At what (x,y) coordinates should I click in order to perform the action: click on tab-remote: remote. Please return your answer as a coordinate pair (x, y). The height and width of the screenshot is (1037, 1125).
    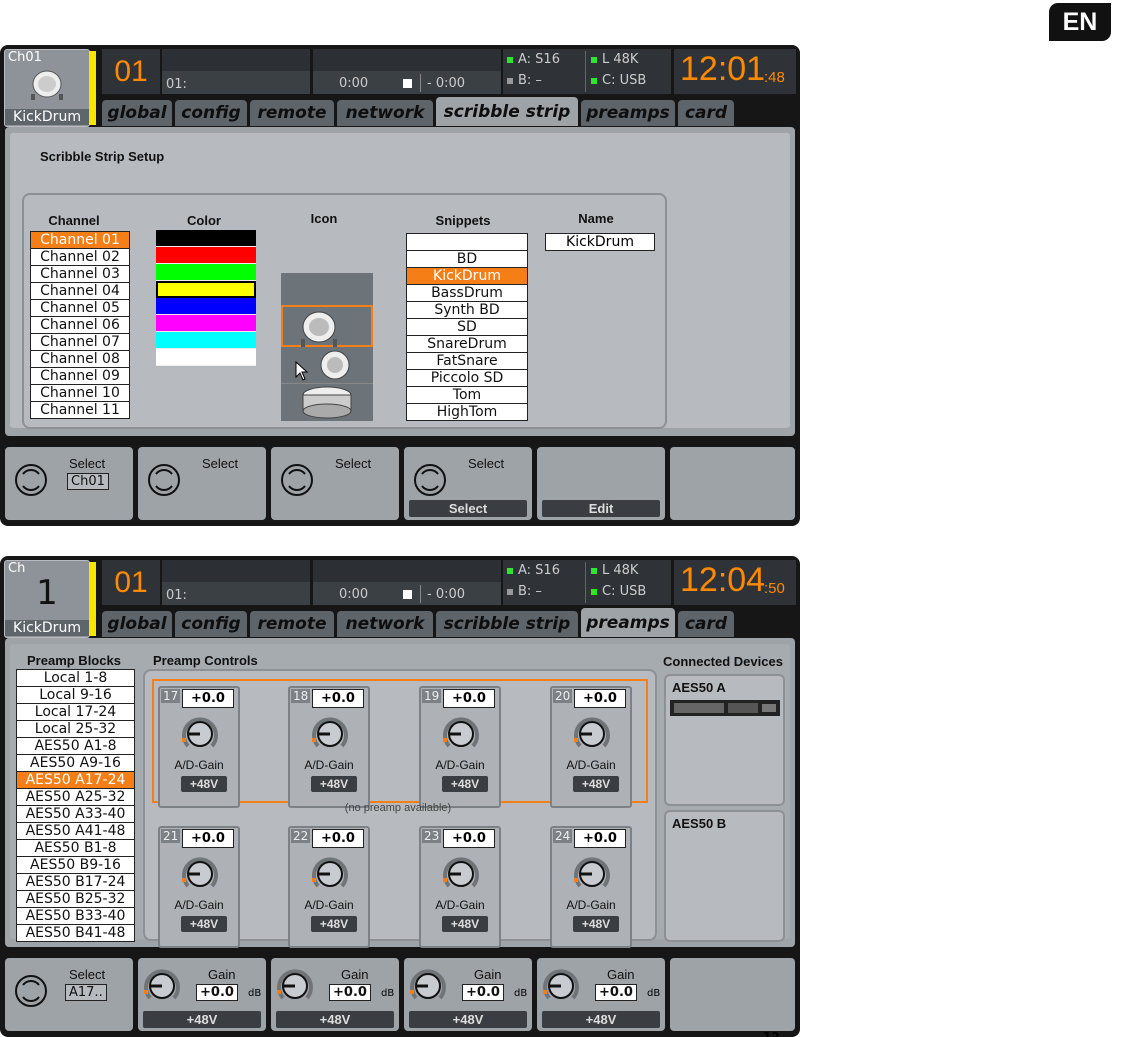
    Looking at the image, I should click on (292, 113).